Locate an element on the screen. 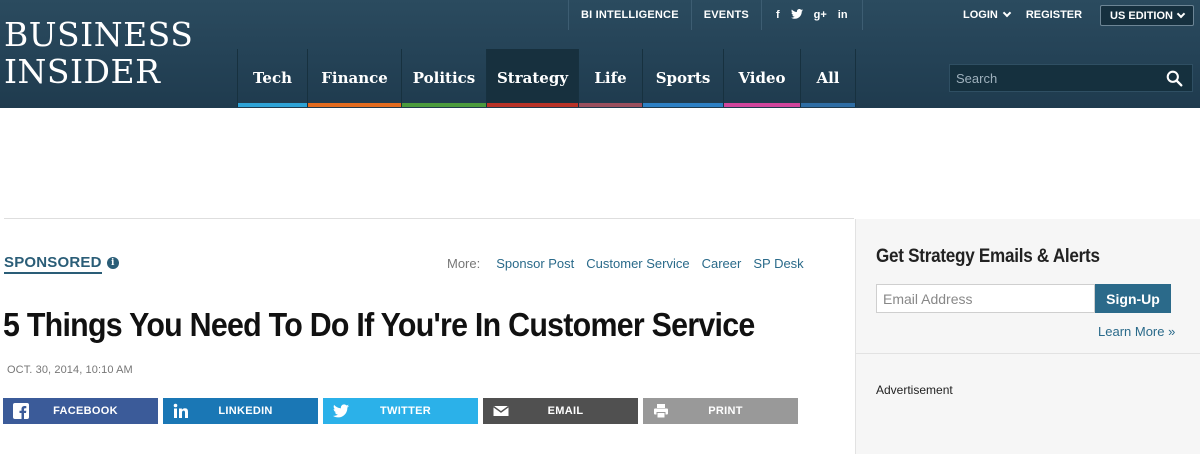 This screenshot has width=1200, height=454. newsletter-title: Get Strategy Emails & Alerts is located at coordinates (988, 256).